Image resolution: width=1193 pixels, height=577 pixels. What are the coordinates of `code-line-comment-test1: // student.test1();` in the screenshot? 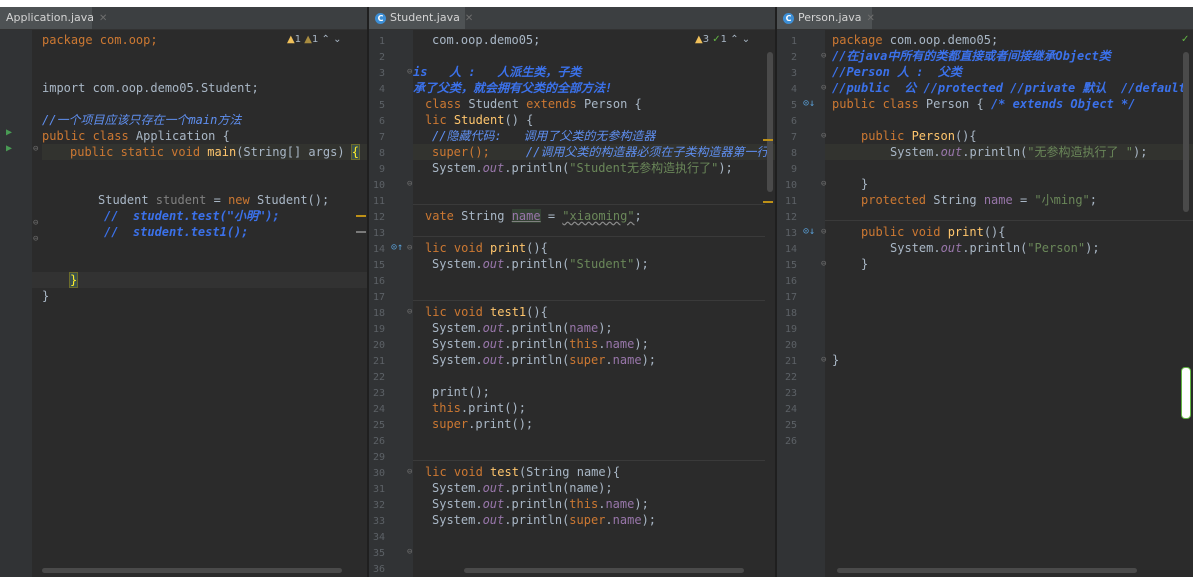 It's located at (176, 232).